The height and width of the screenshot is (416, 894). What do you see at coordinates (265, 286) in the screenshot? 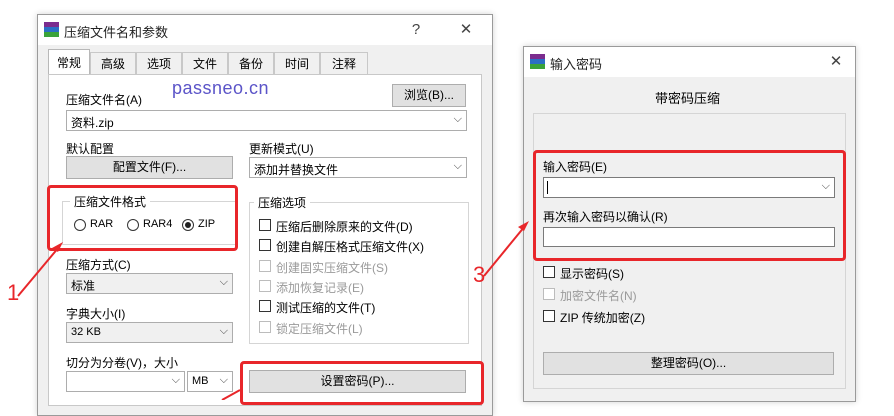
I see `recovery-record-checkbox` at bounding box center [265, 286].